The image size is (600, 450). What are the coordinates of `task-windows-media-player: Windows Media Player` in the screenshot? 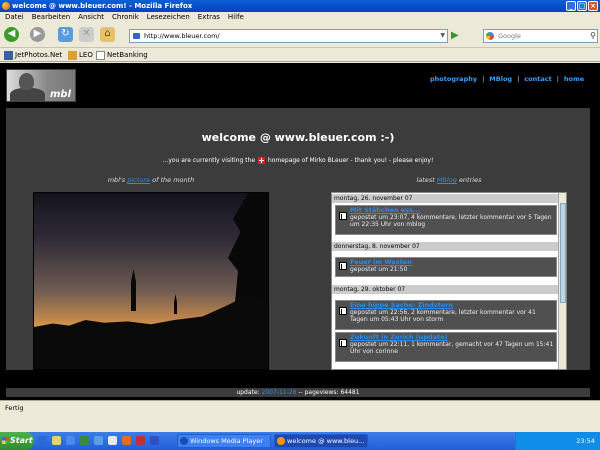 It's located at (224, 441).